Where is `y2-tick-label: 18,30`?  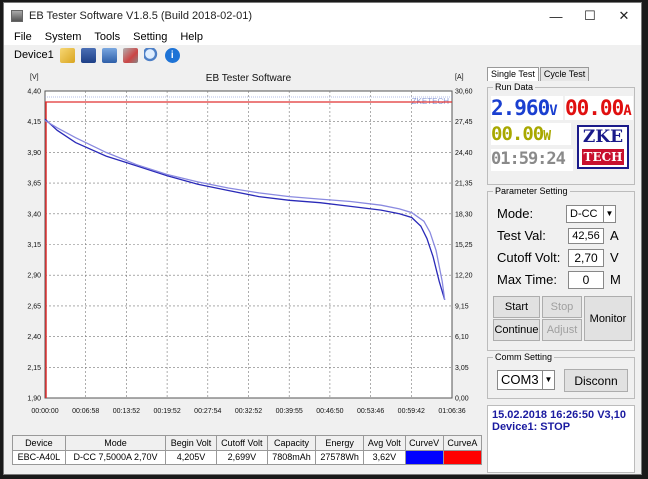
y2-tick-label: 18,30 is located at coordinates (464, 214).